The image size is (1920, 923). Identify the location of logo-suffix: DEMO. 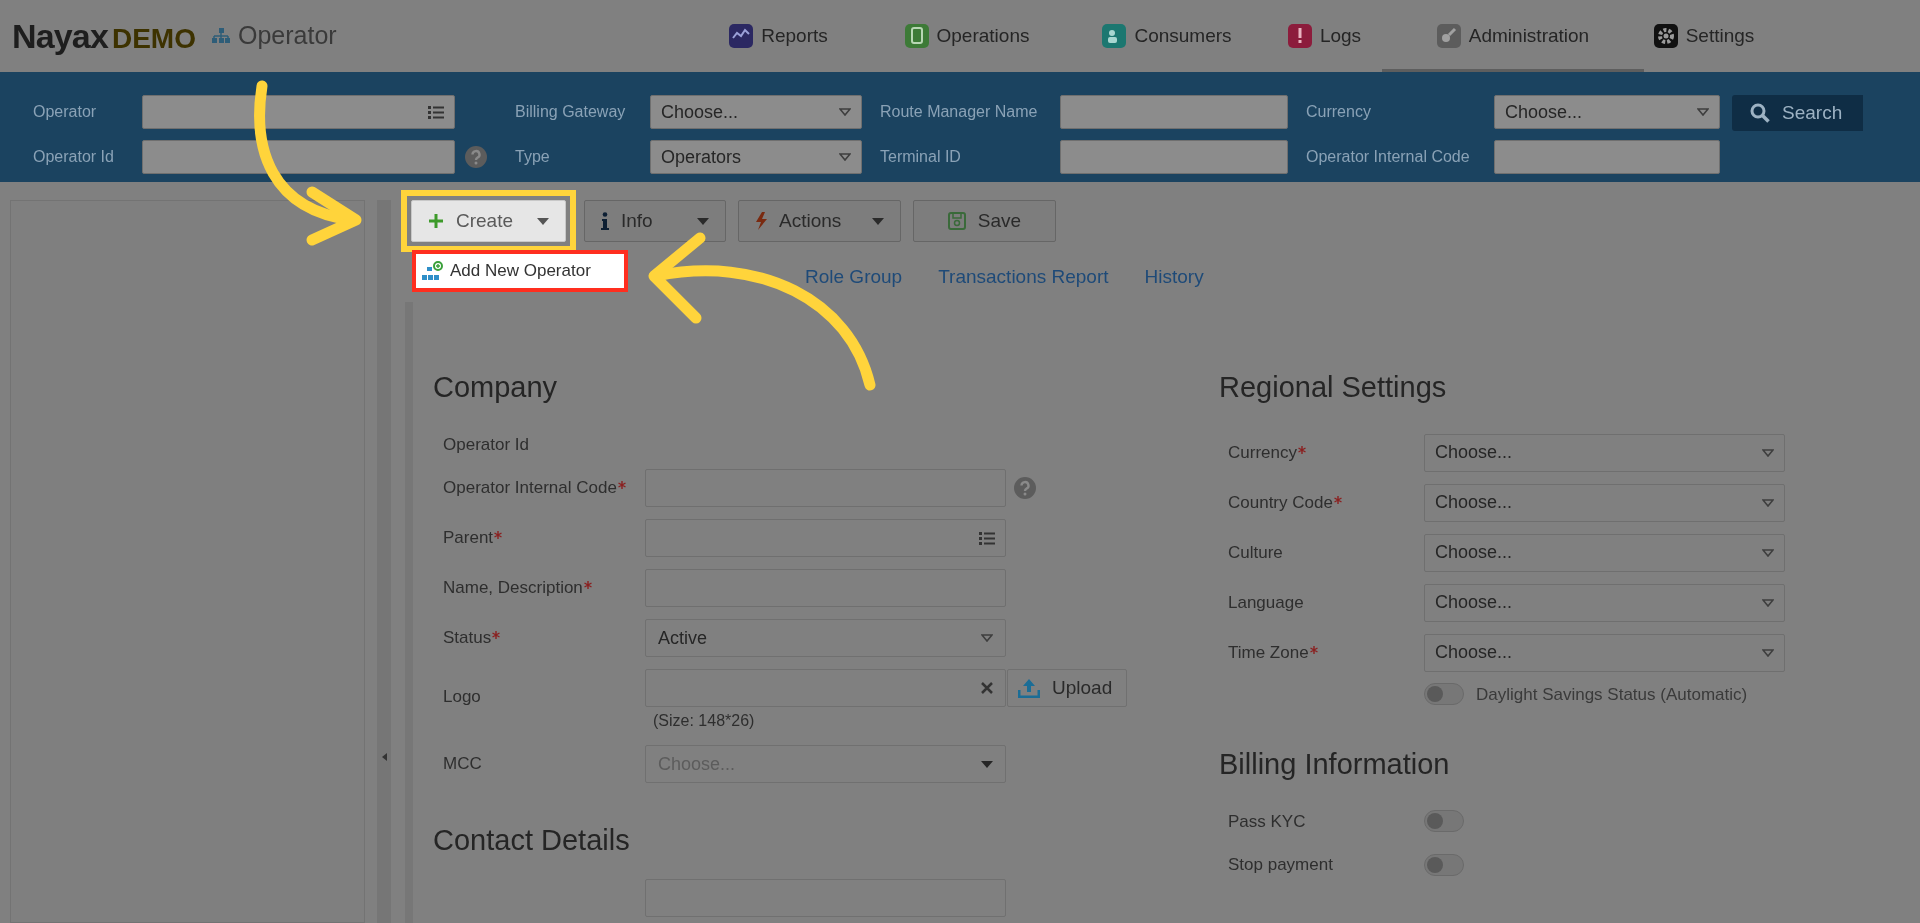
(153, 38).